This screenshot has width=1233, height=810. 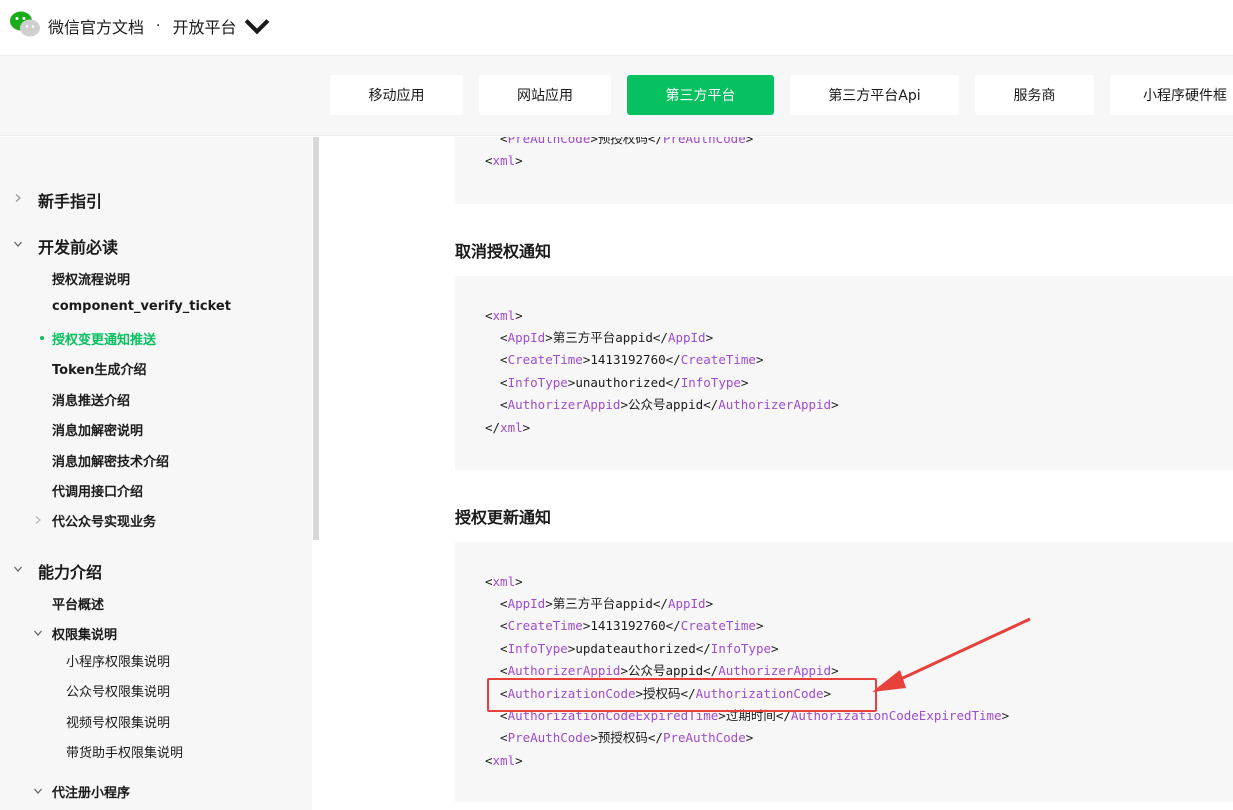 I want to click on sidebar-item-msg-push: 消息推送介绍, so click(x=91, y=399).